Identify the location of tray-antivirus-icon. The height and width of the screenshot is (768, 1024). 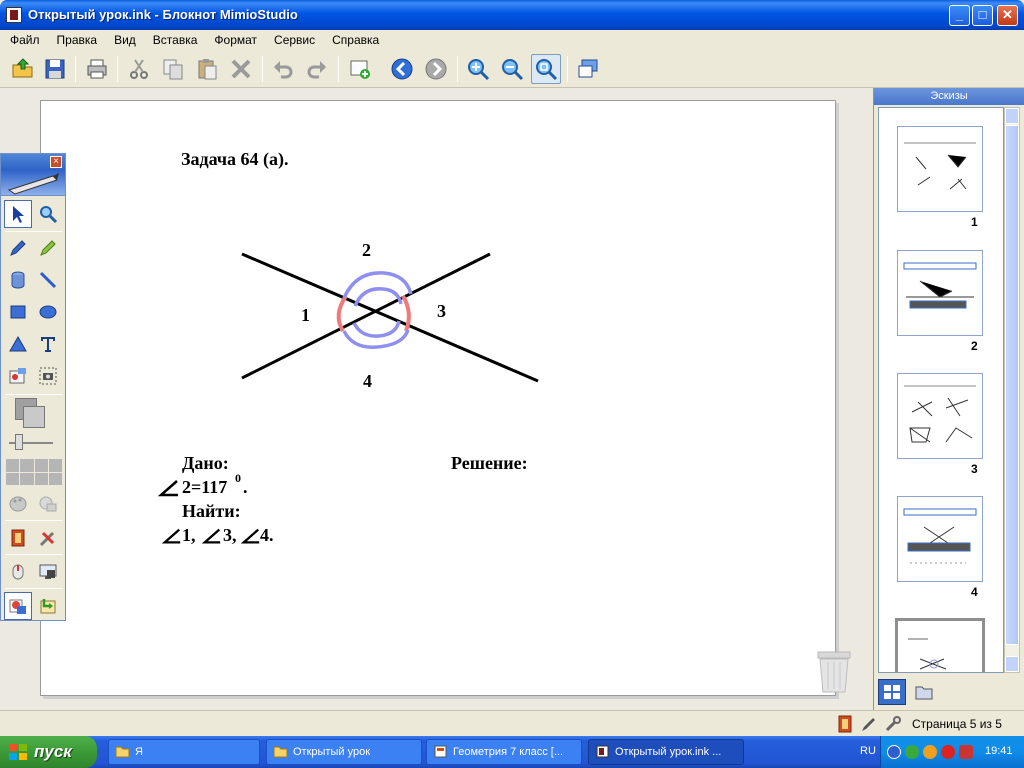
(948, 752).